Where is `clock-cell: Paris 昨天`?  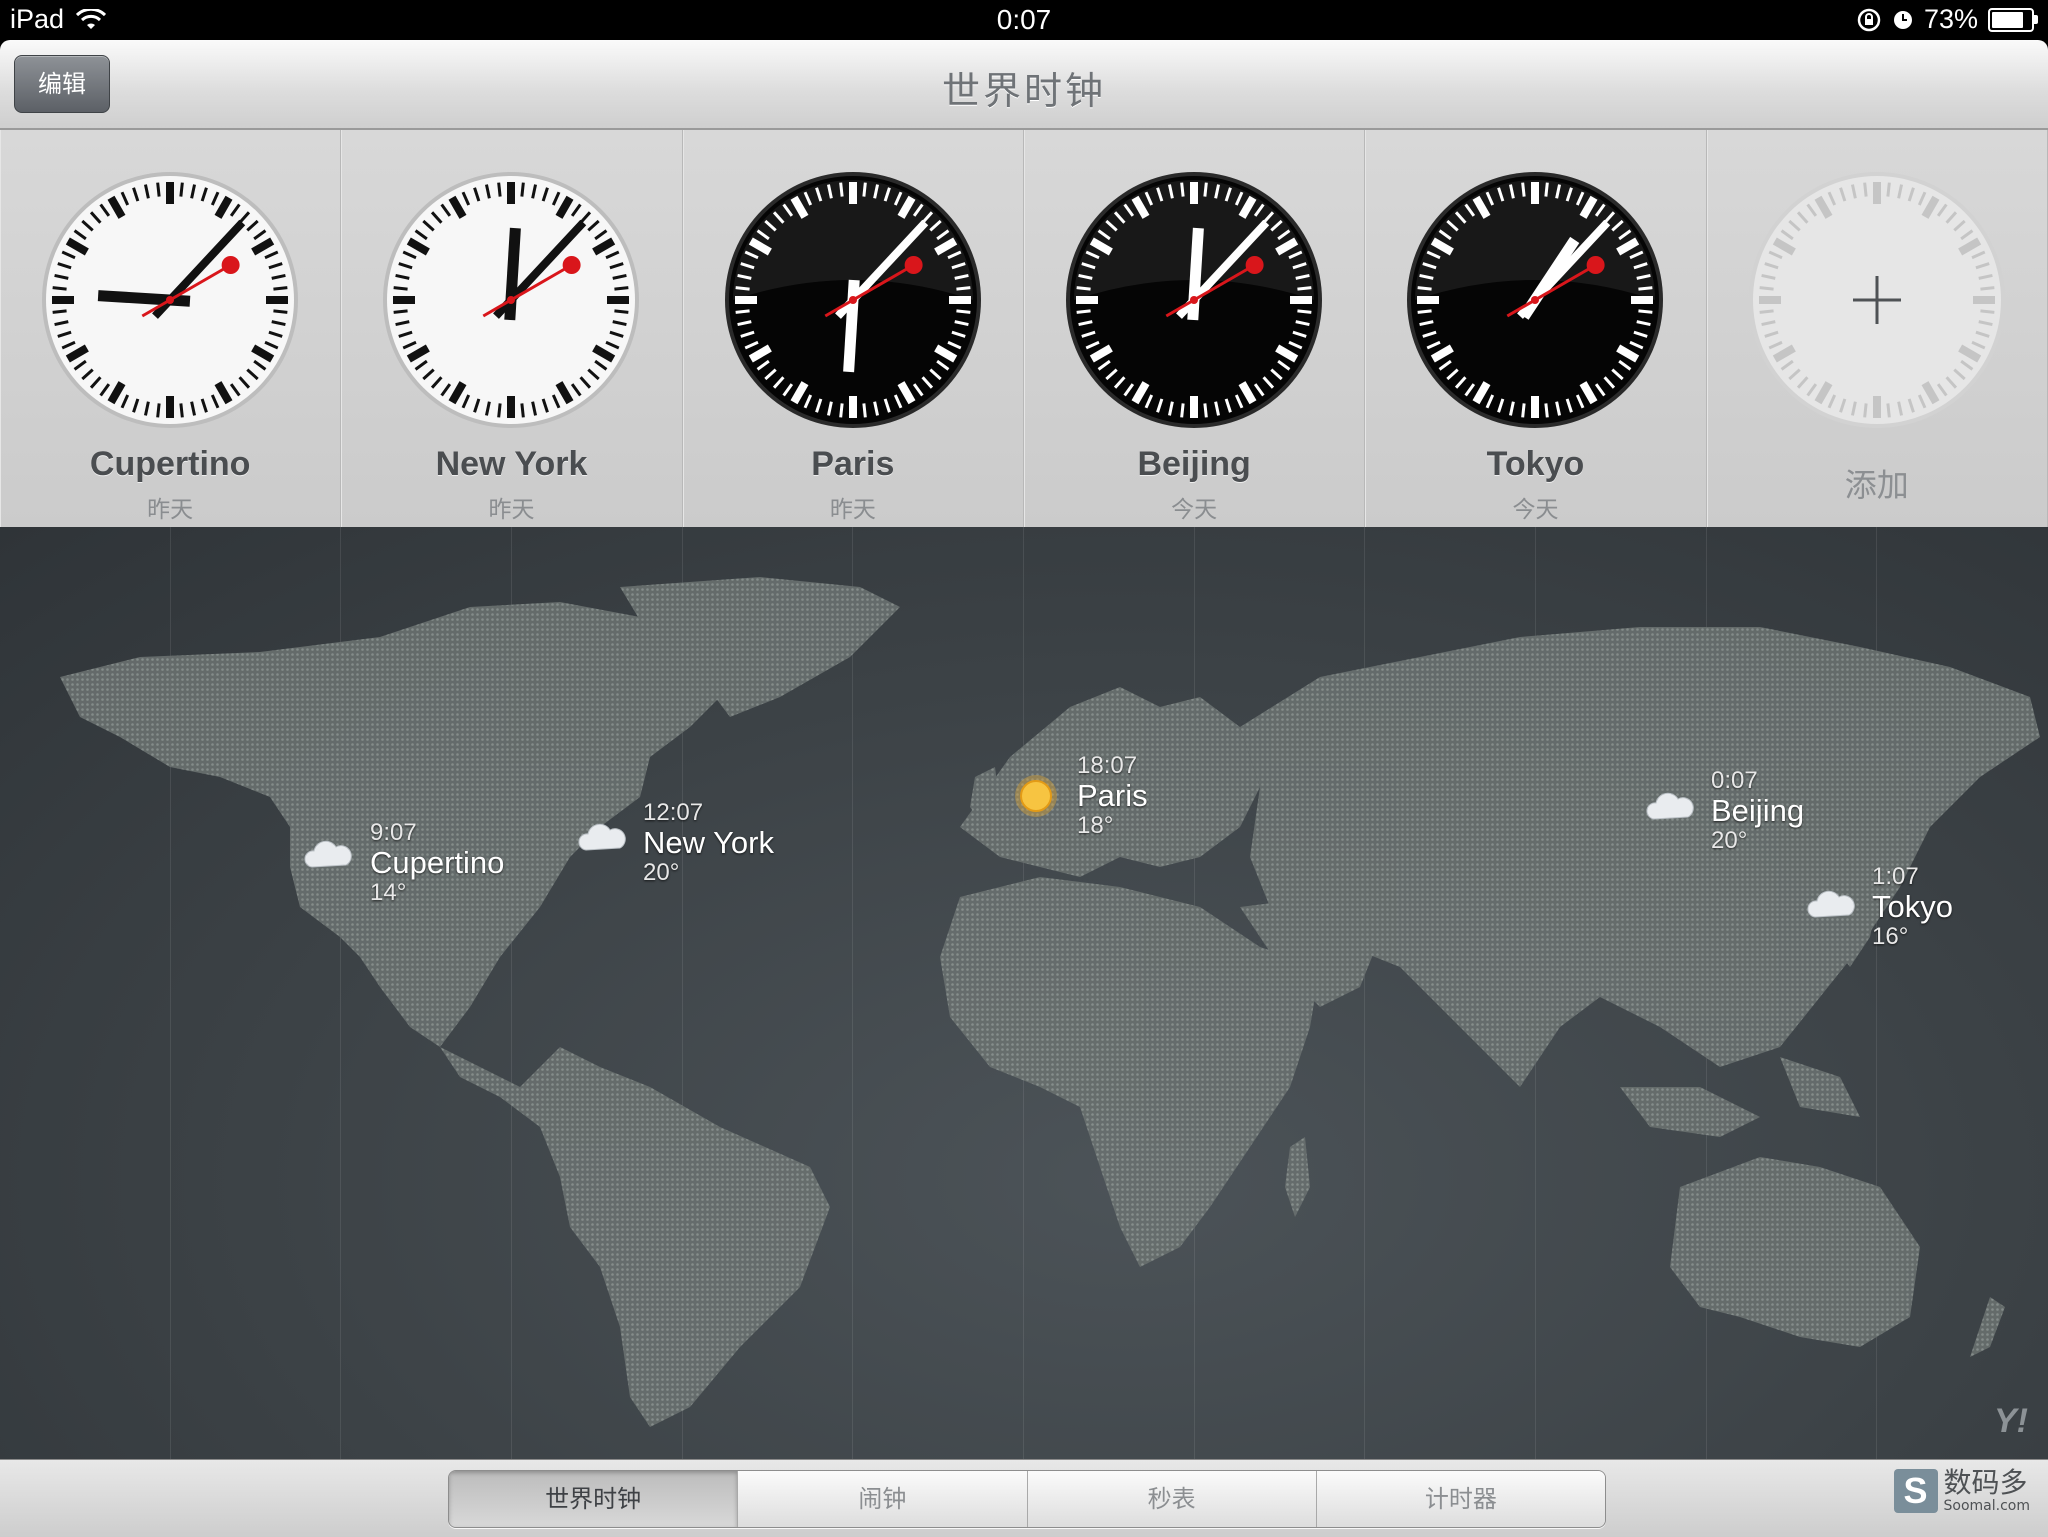
clock-cell: Paris 昨天 is located at coordinates (853, 328).